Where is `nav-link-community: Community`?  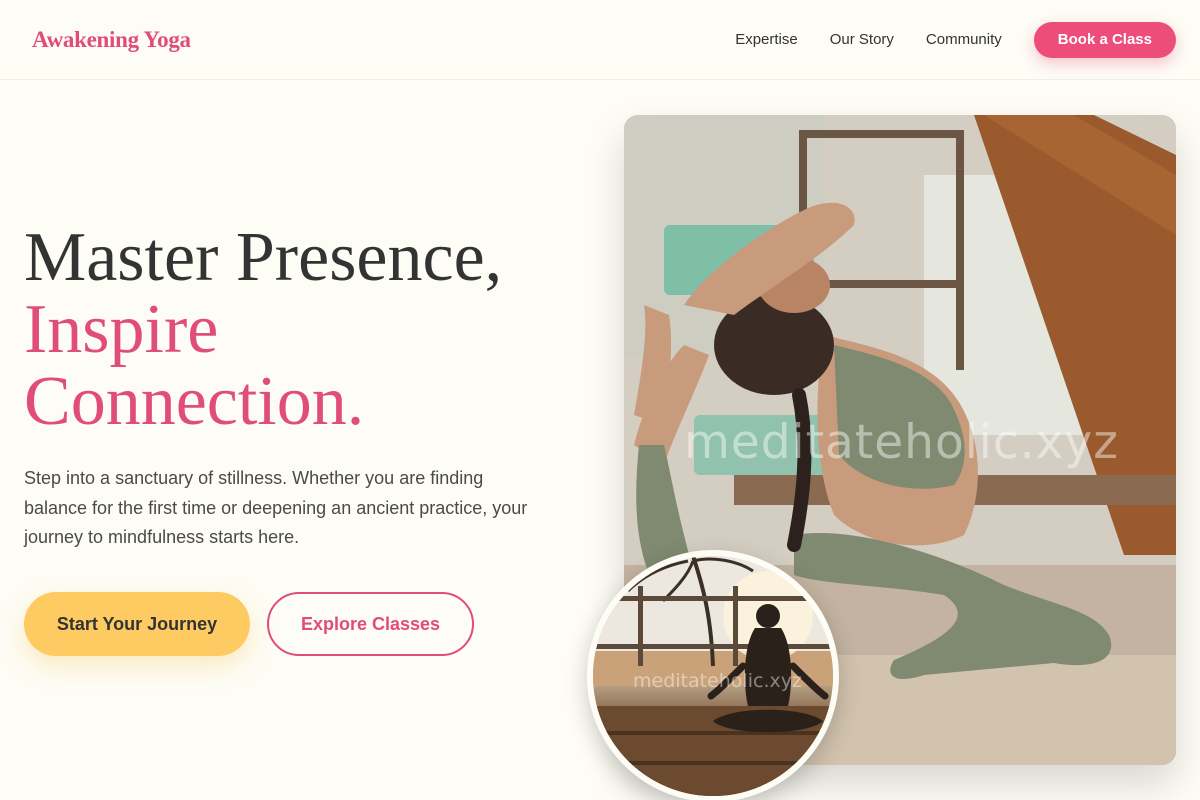
nav-link-community: Community is located at coordinates (964, 39).